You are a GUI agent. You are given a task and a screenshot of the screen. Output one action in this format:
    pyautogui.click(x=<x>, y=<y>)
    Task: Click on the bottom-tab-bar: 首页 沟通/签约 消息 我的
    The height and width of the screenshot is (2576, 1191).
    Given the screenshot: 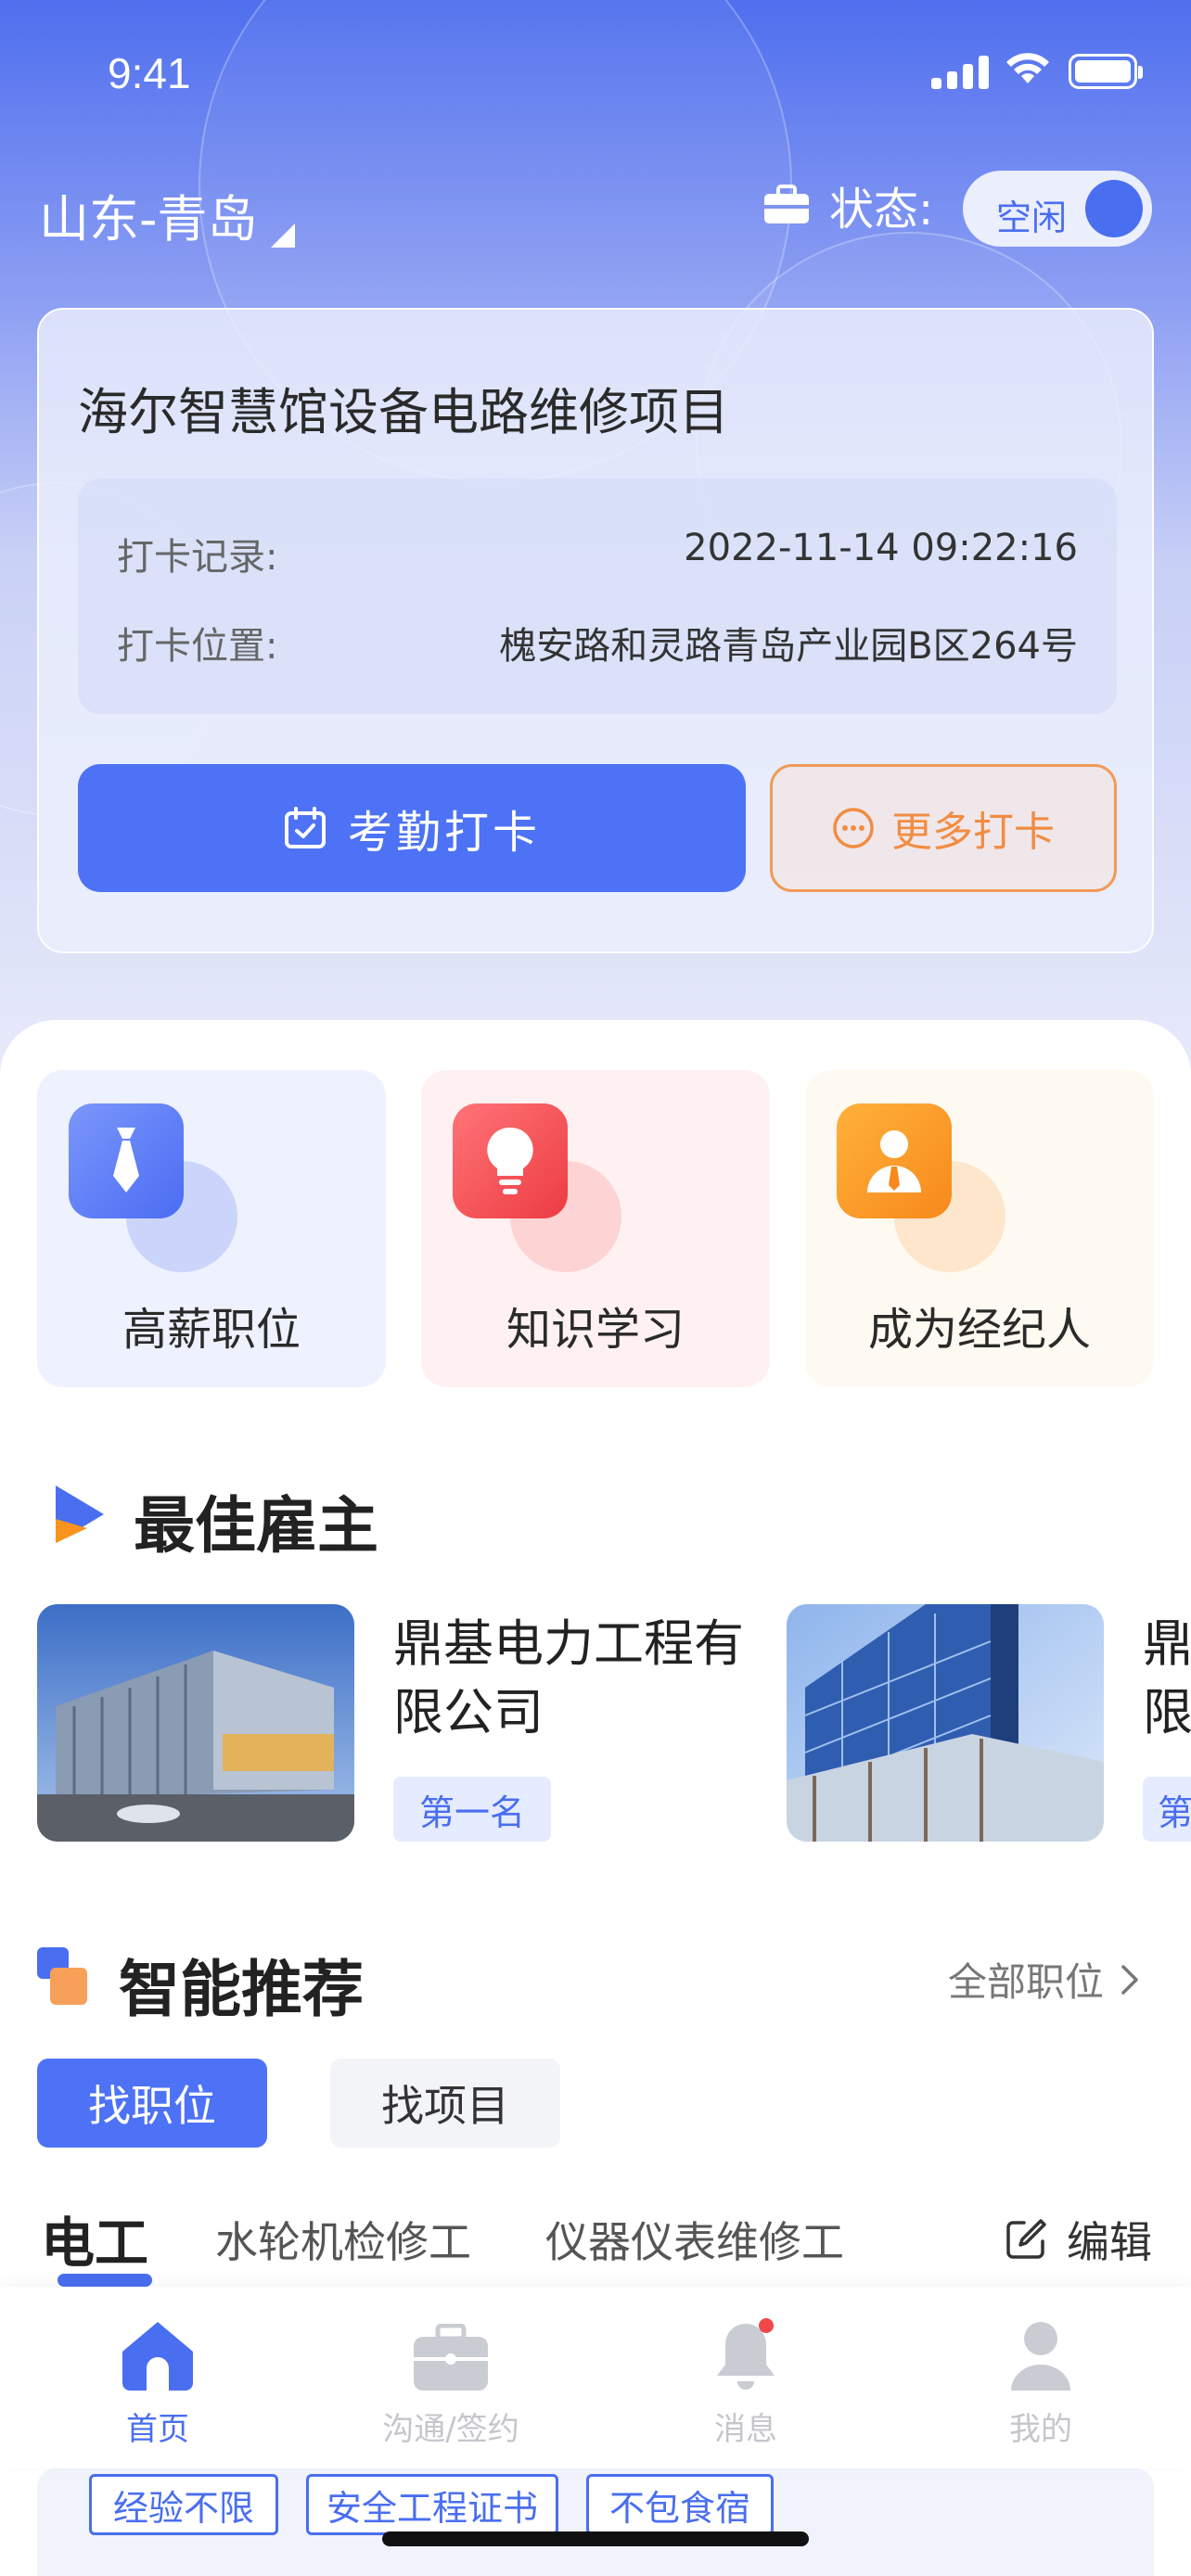 What is the action you would take?
    pyautogui.click(x=595, y=2378)
    